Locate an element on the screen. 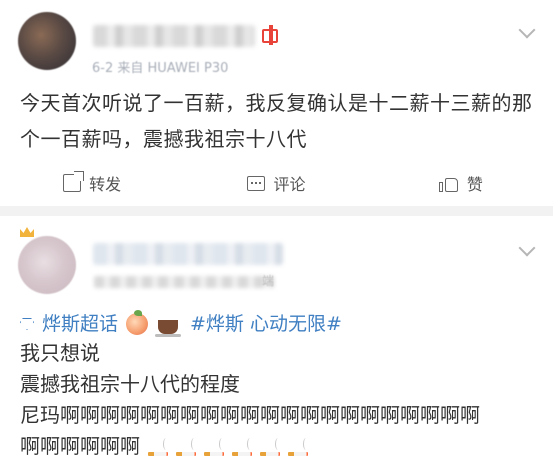 This screenshot has height=469, width=553. post-meta: 6-2 来自 HUAWEI P30 is located at coordinates (160, 66).